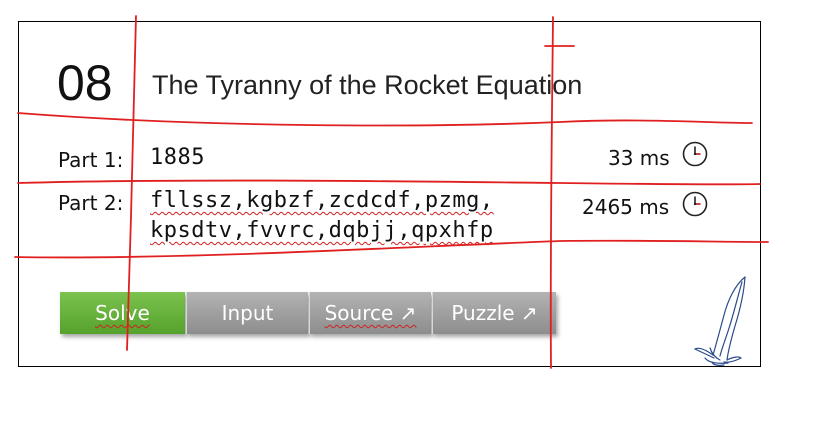  I want to click on solve-button-label: Solve, so click(122, 313).